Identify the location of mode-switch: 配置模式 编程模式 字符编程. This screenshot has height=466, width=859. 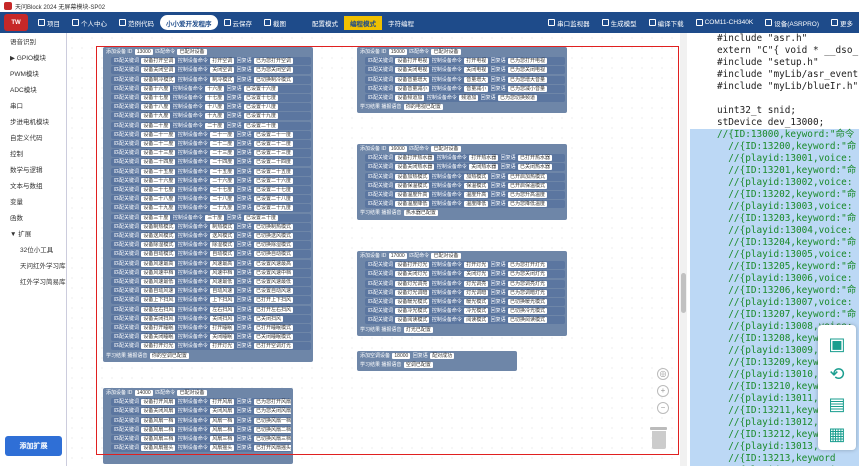
(363, 22).